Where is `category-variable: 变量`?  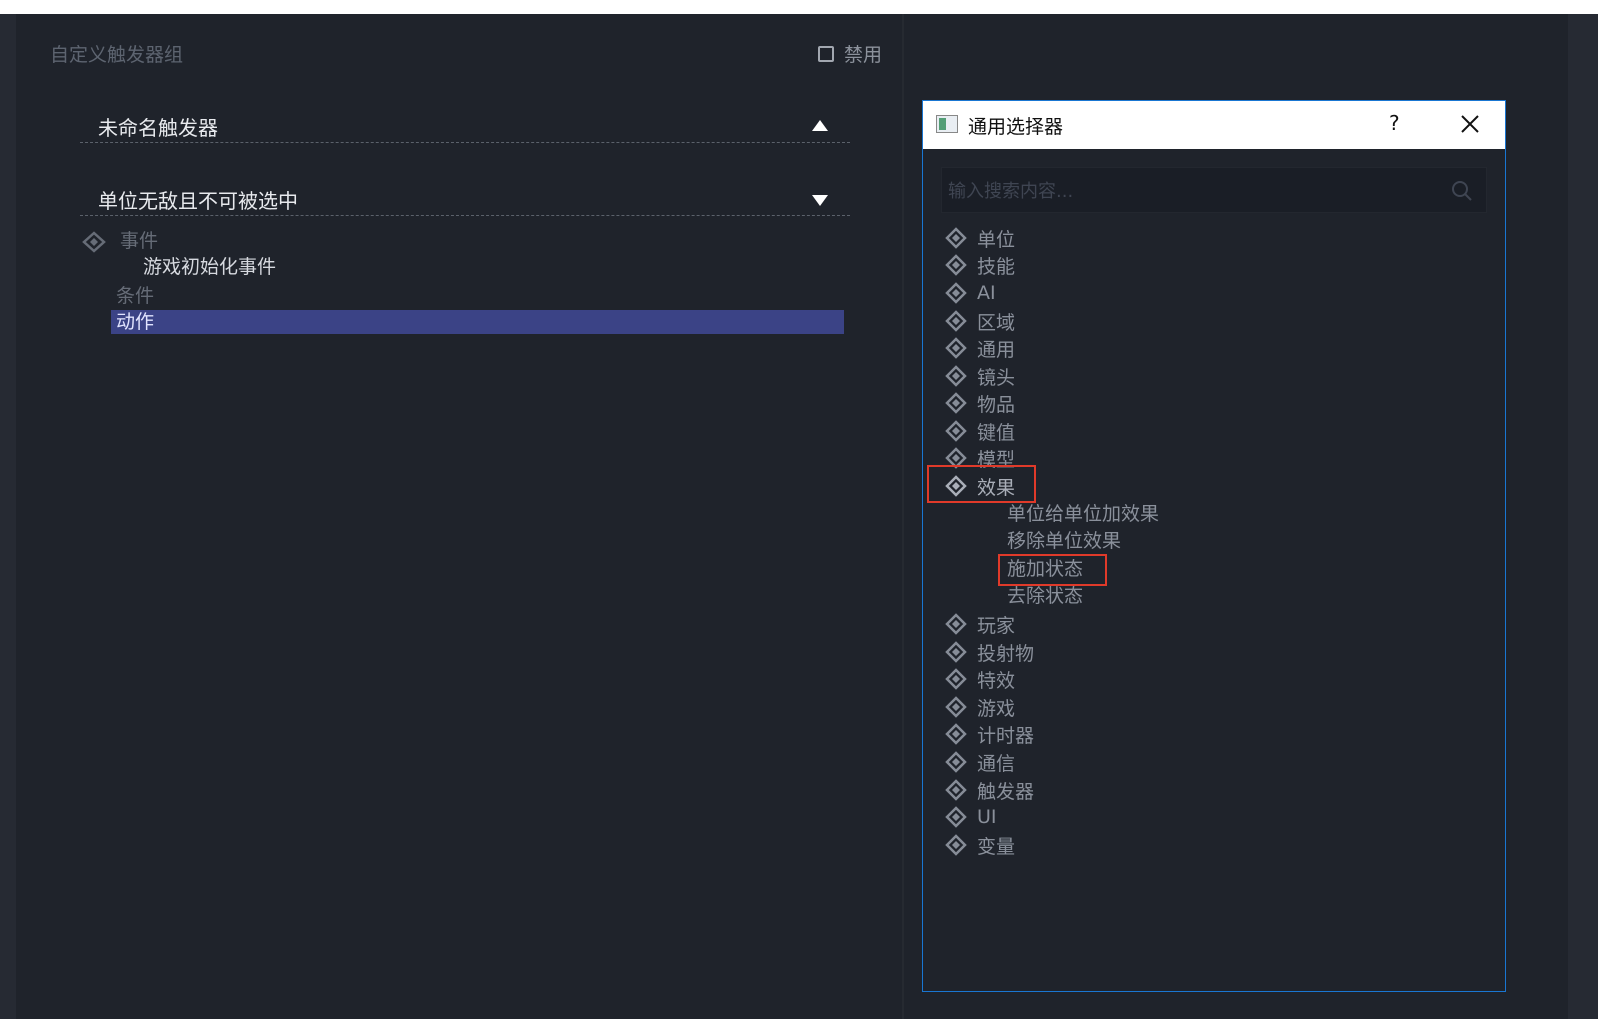
category-variable: 变量 is located at coordinates (980, 845).